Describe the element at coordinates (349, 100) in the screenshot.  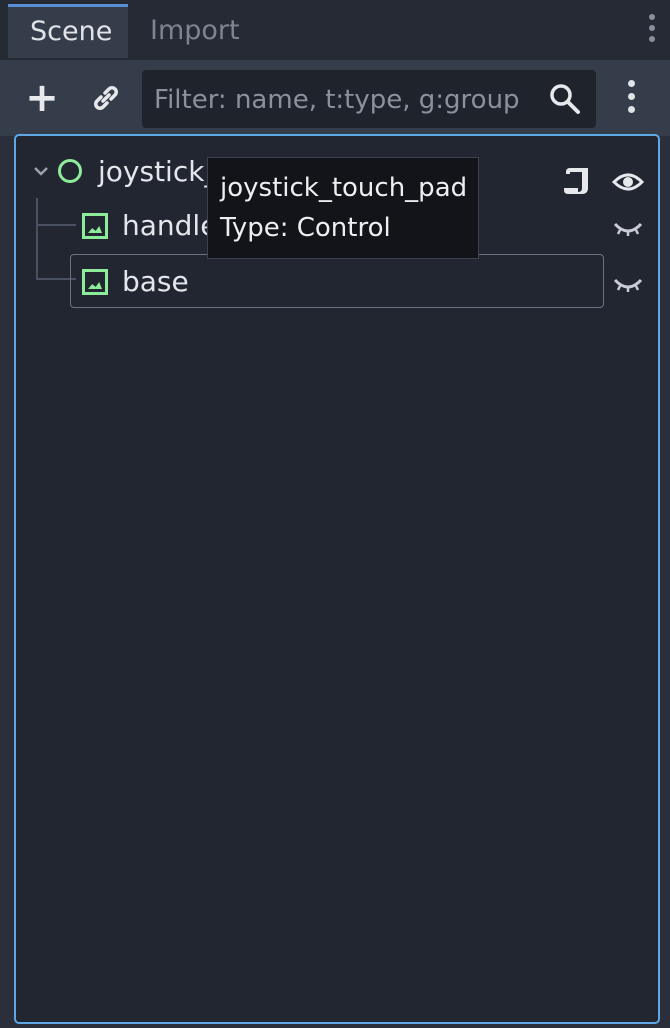
I see `filter-input` at that location.